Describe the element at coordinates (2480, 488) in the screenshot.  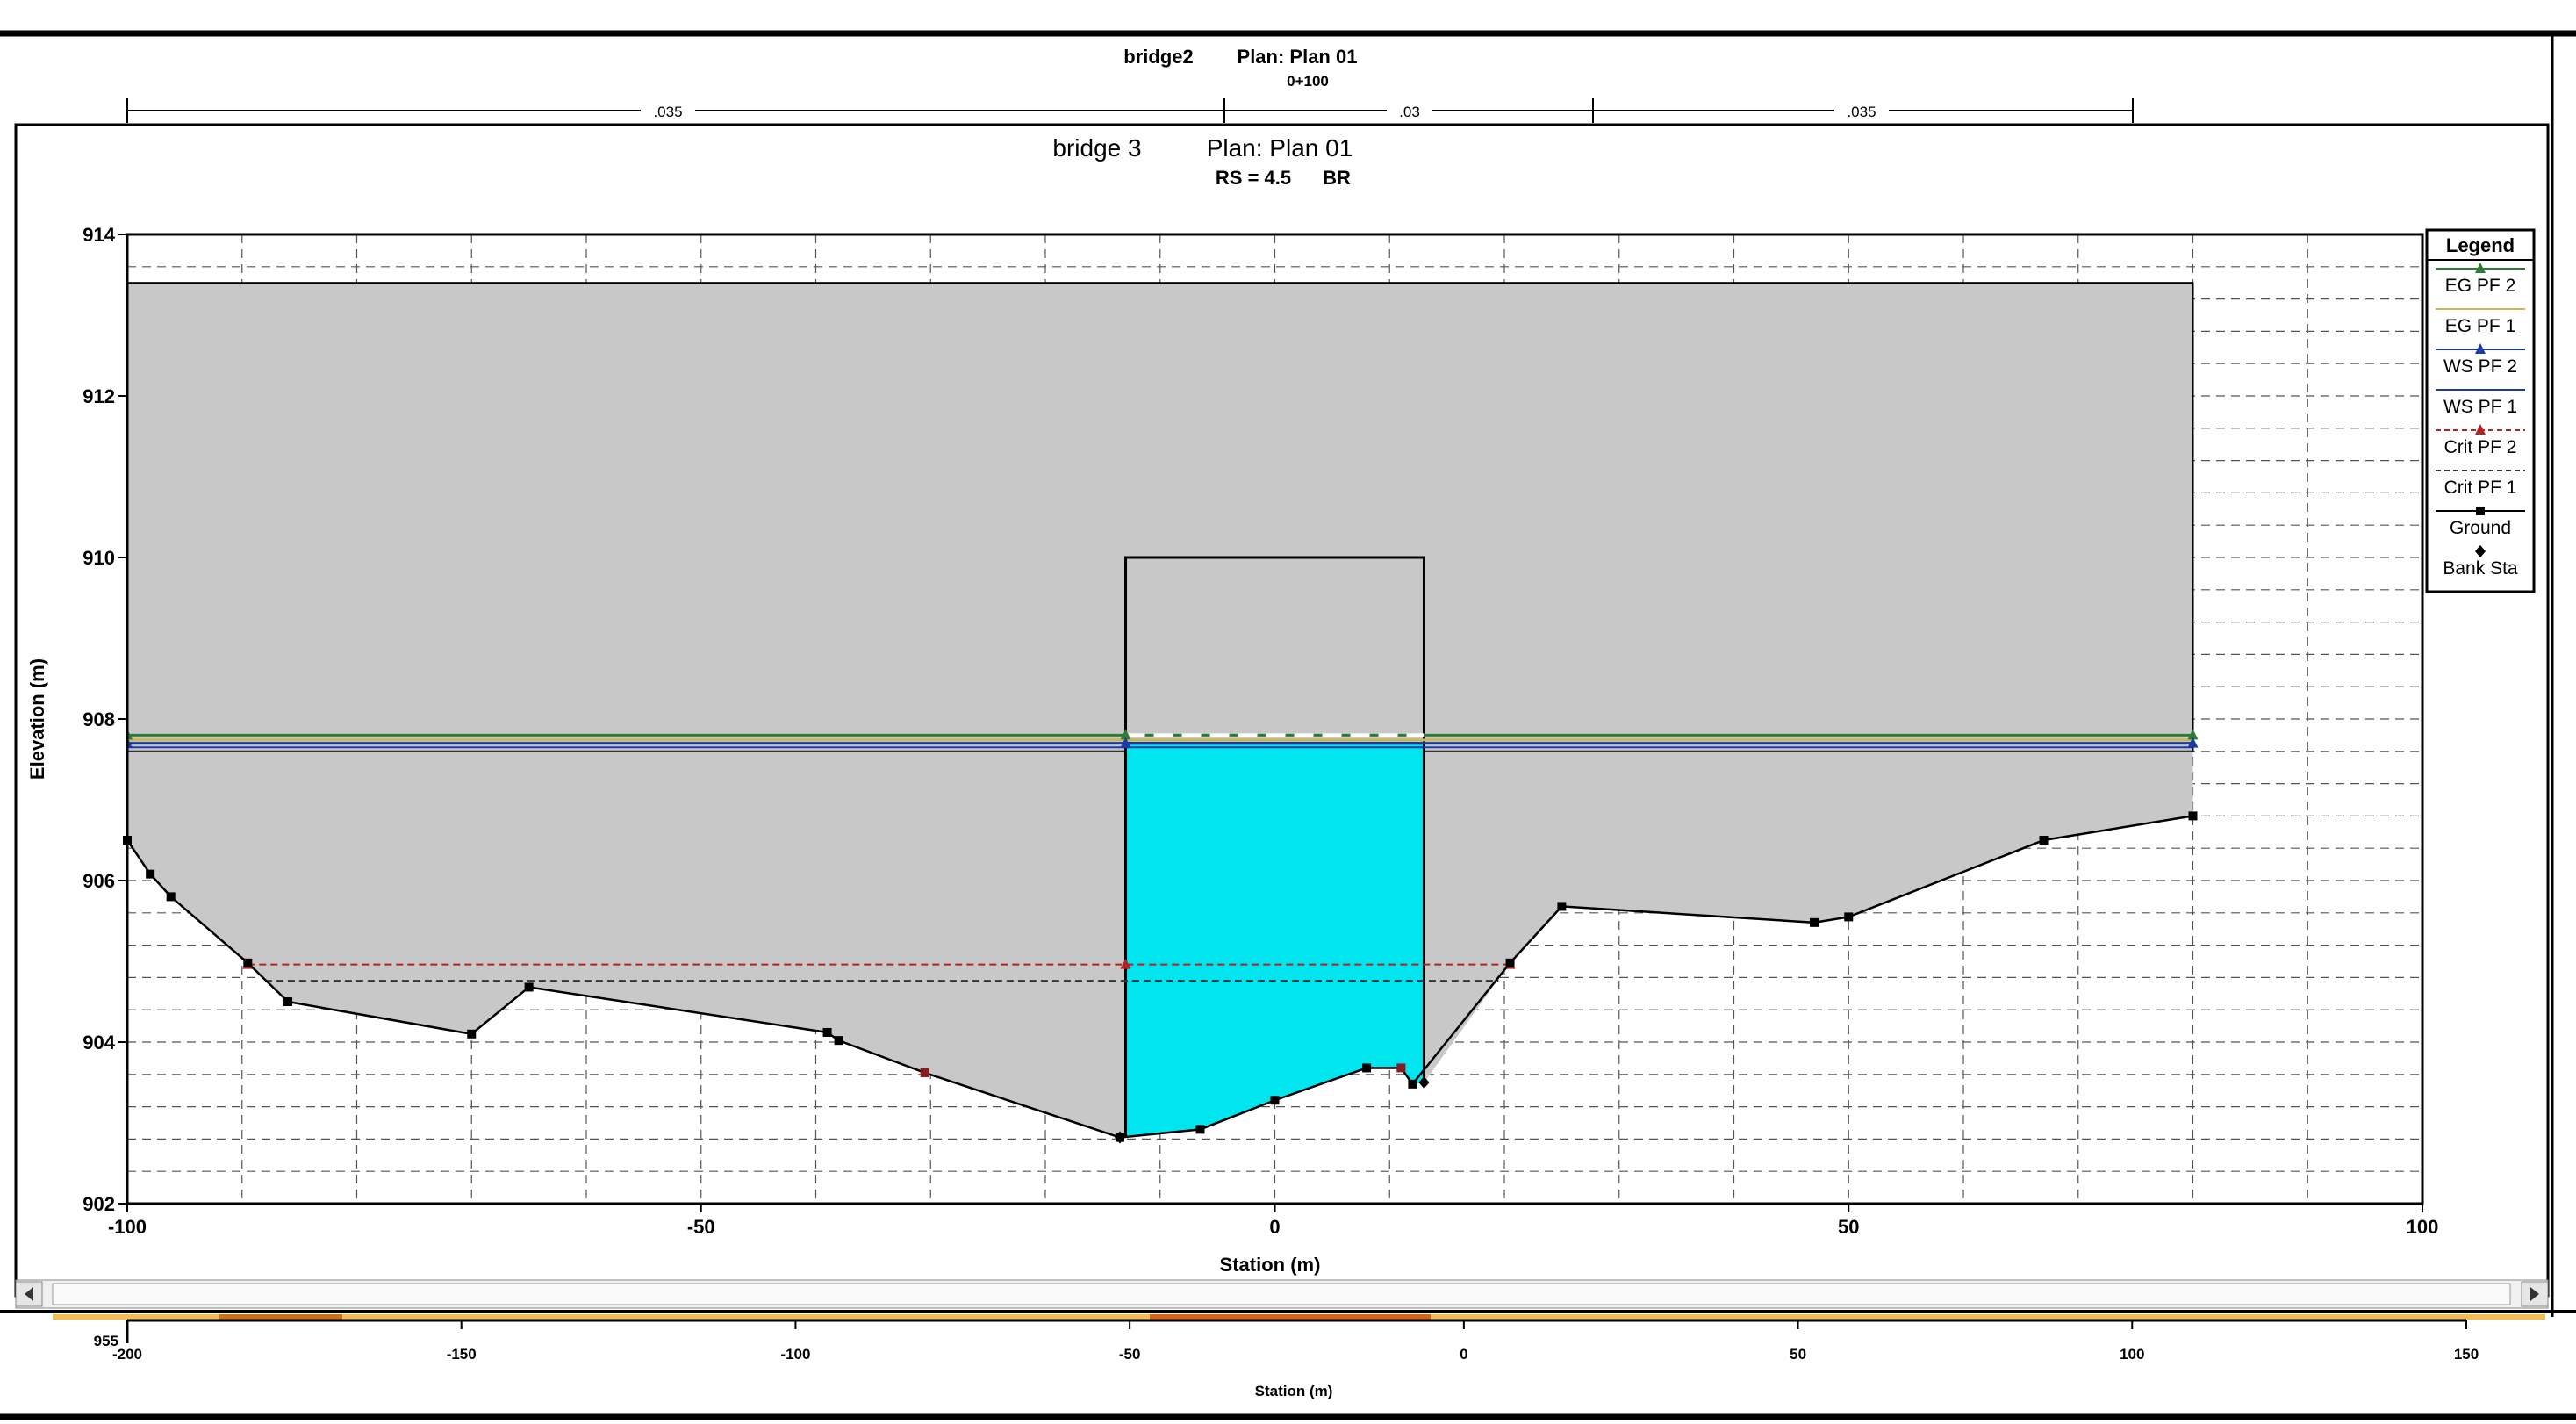
I see `legend-label: Crit PF 1` at that location.